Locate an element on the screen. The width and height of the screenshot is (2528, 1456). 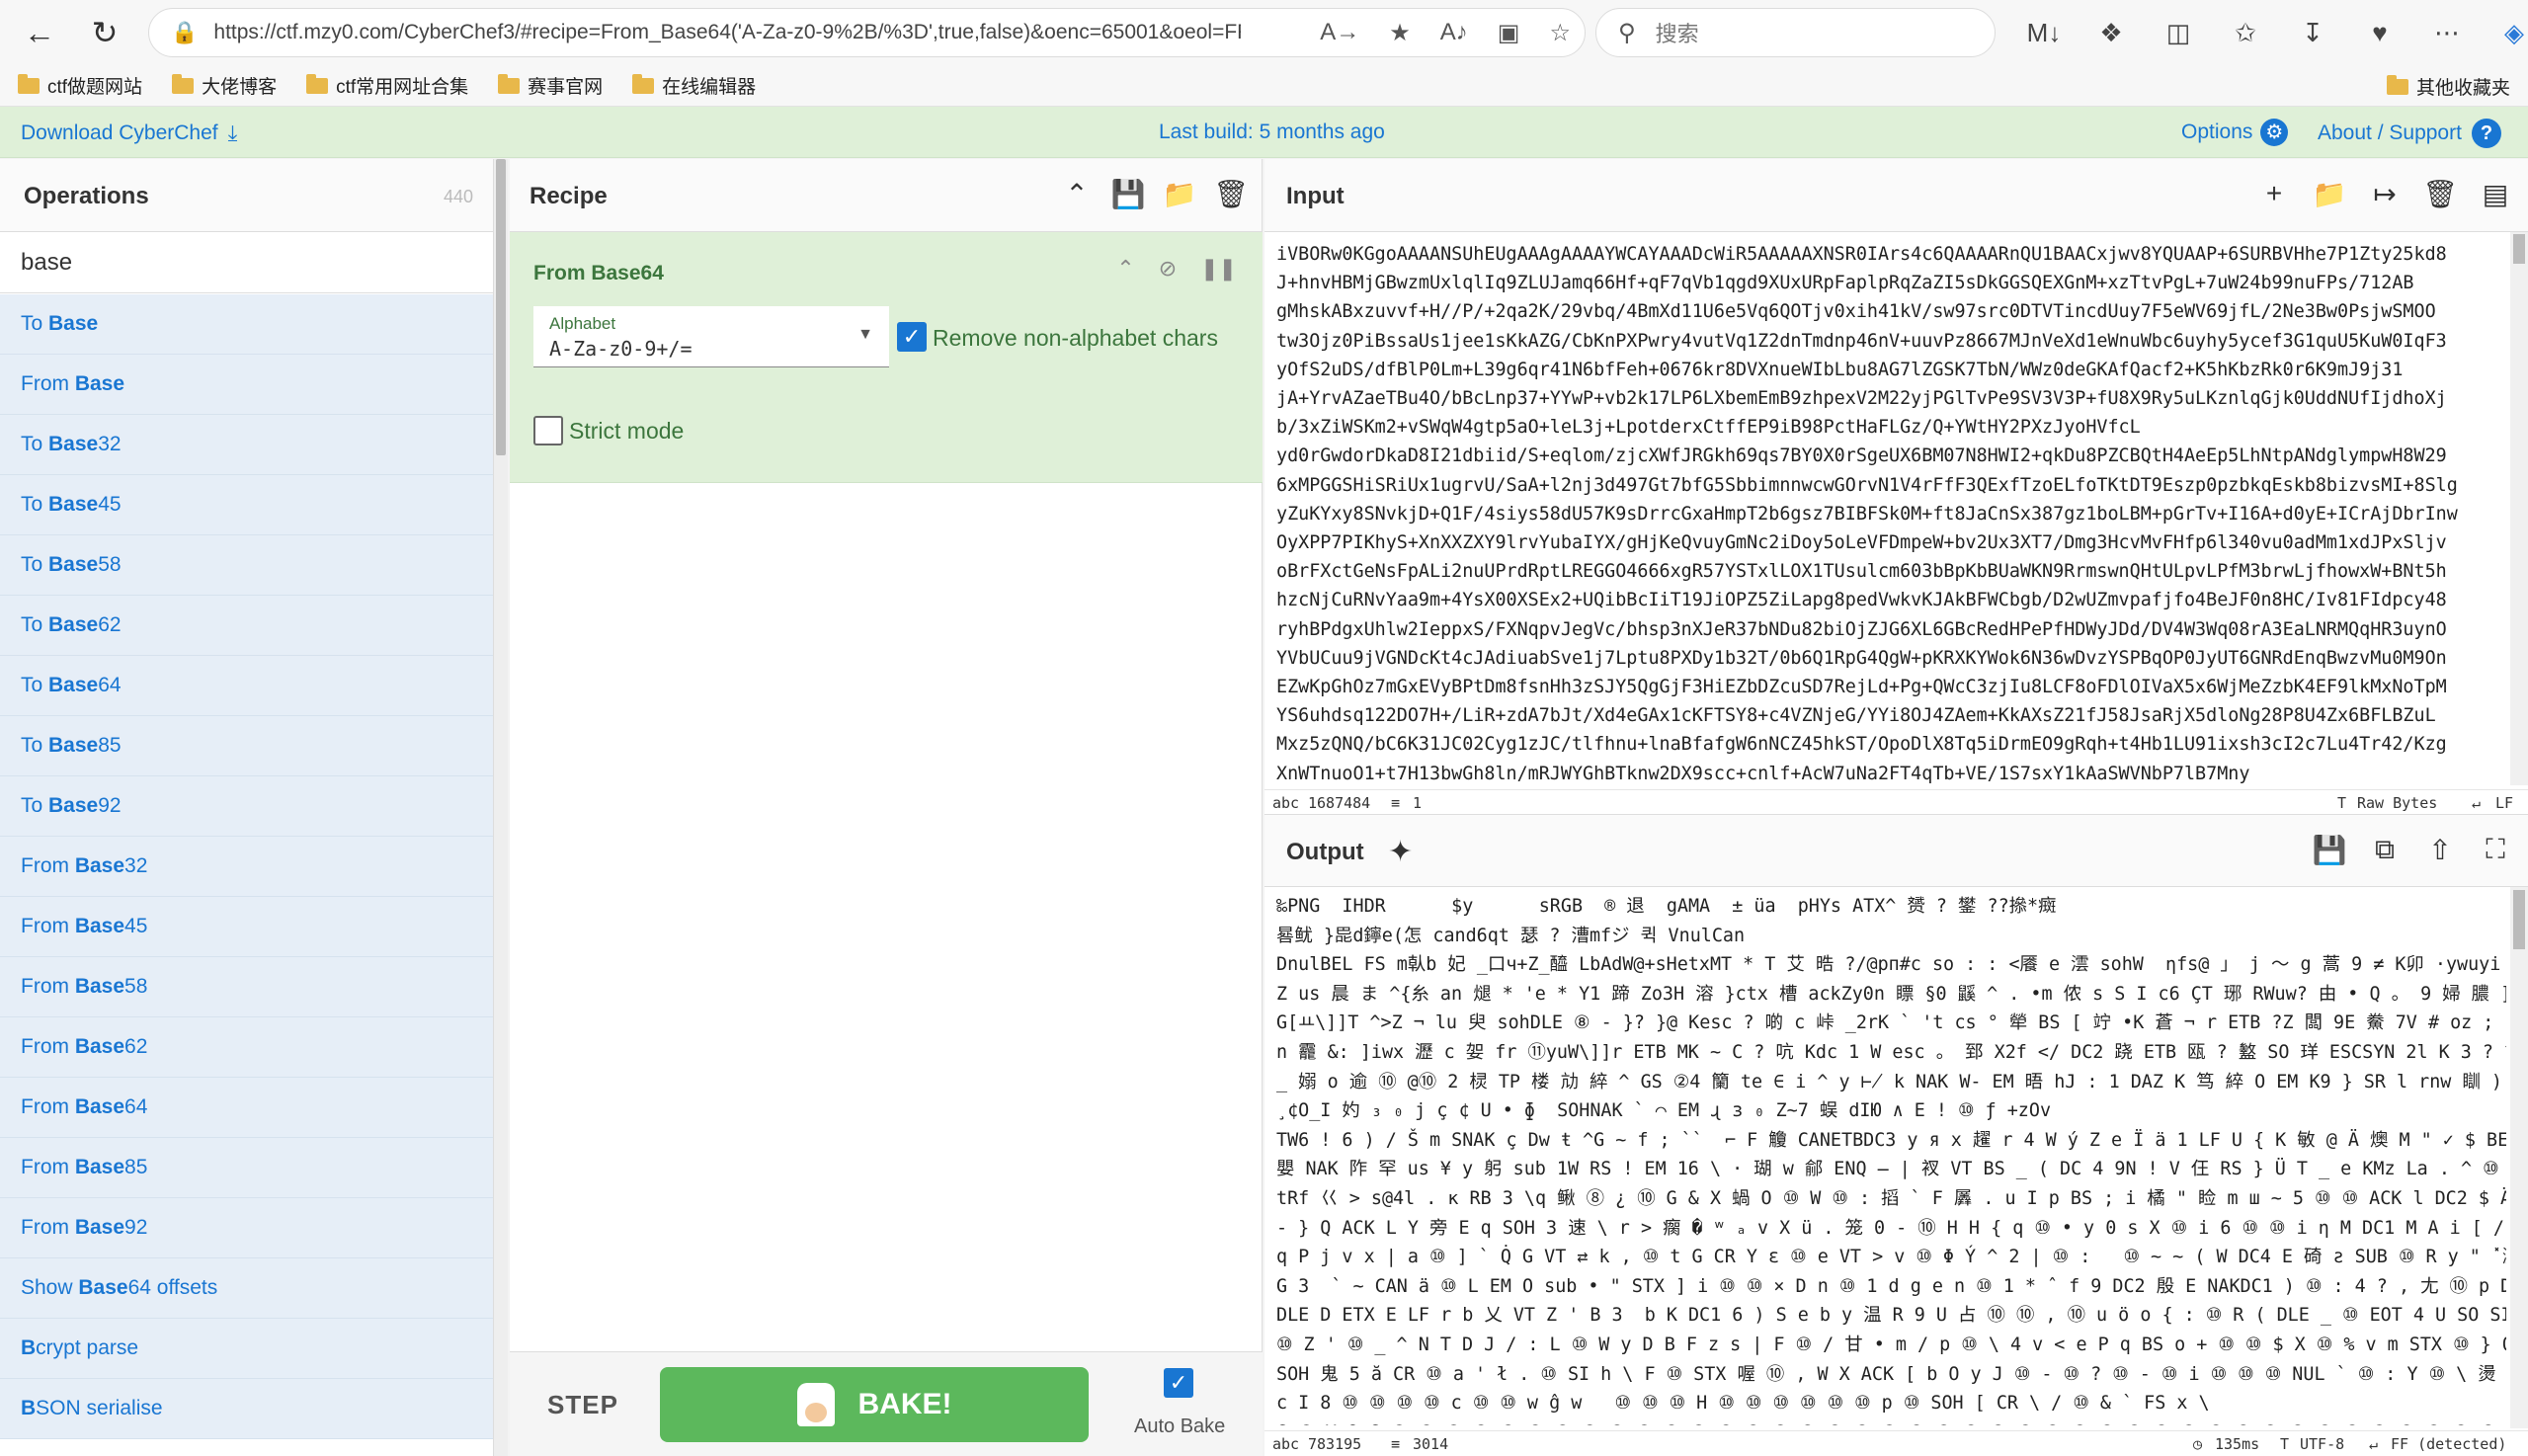
bookmark-folder: ctf做题网站 is located at coordinates (80, 85).